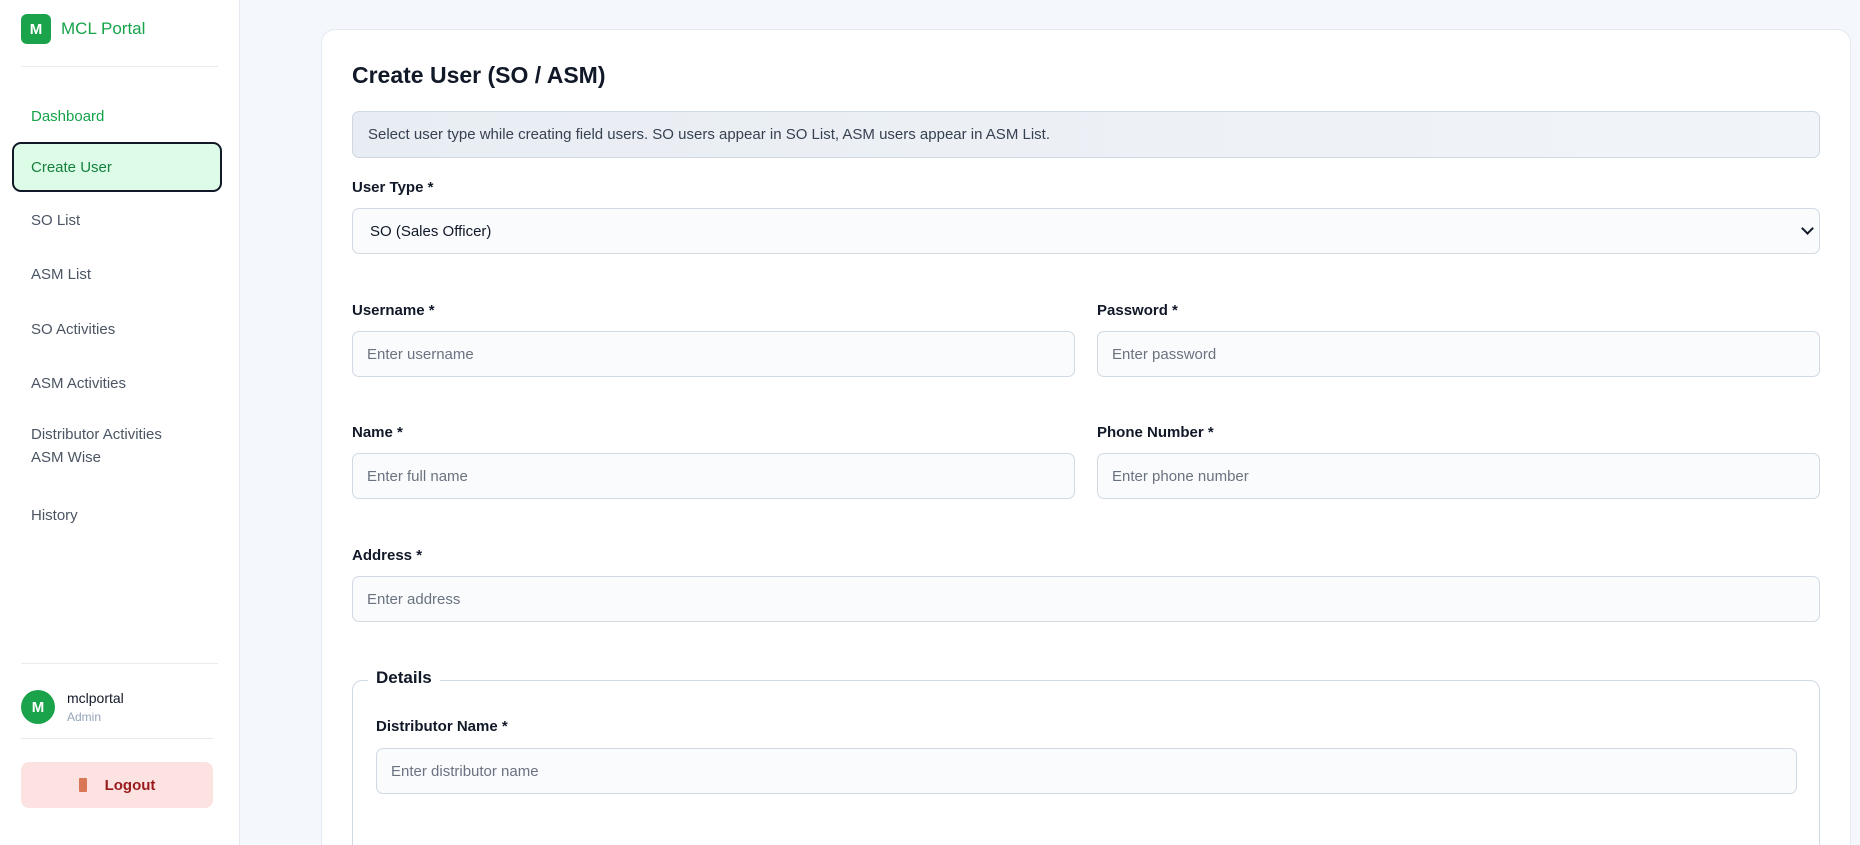 The height and width of the screenshot is (845, 1860). Describe the element at coordinates (117, 116) in the screenshot. I see `sidebar-item-dashboard: Dashboard` at that location.